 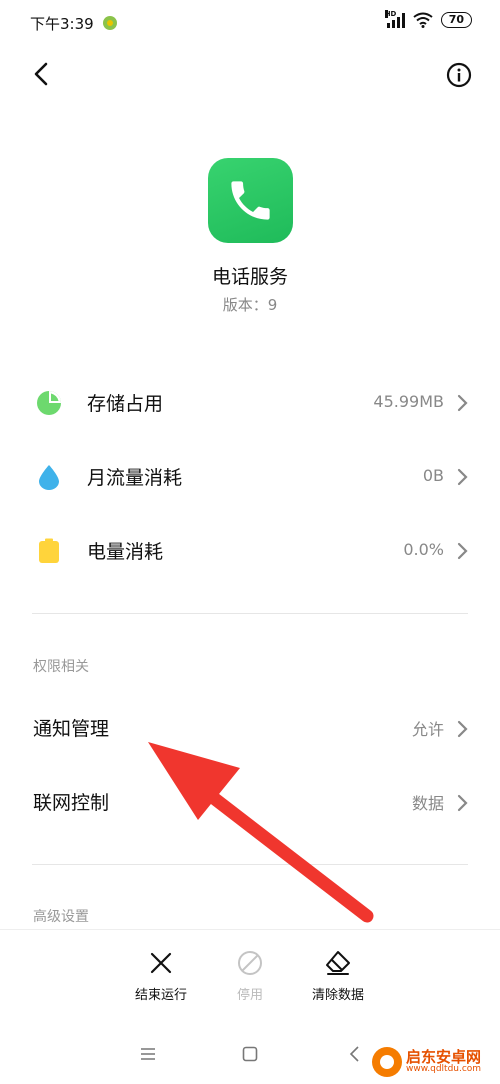 What do you see at coordinates (161, 963) in the screenshot?
I see `close-icon` at bounding box center [161, 963].